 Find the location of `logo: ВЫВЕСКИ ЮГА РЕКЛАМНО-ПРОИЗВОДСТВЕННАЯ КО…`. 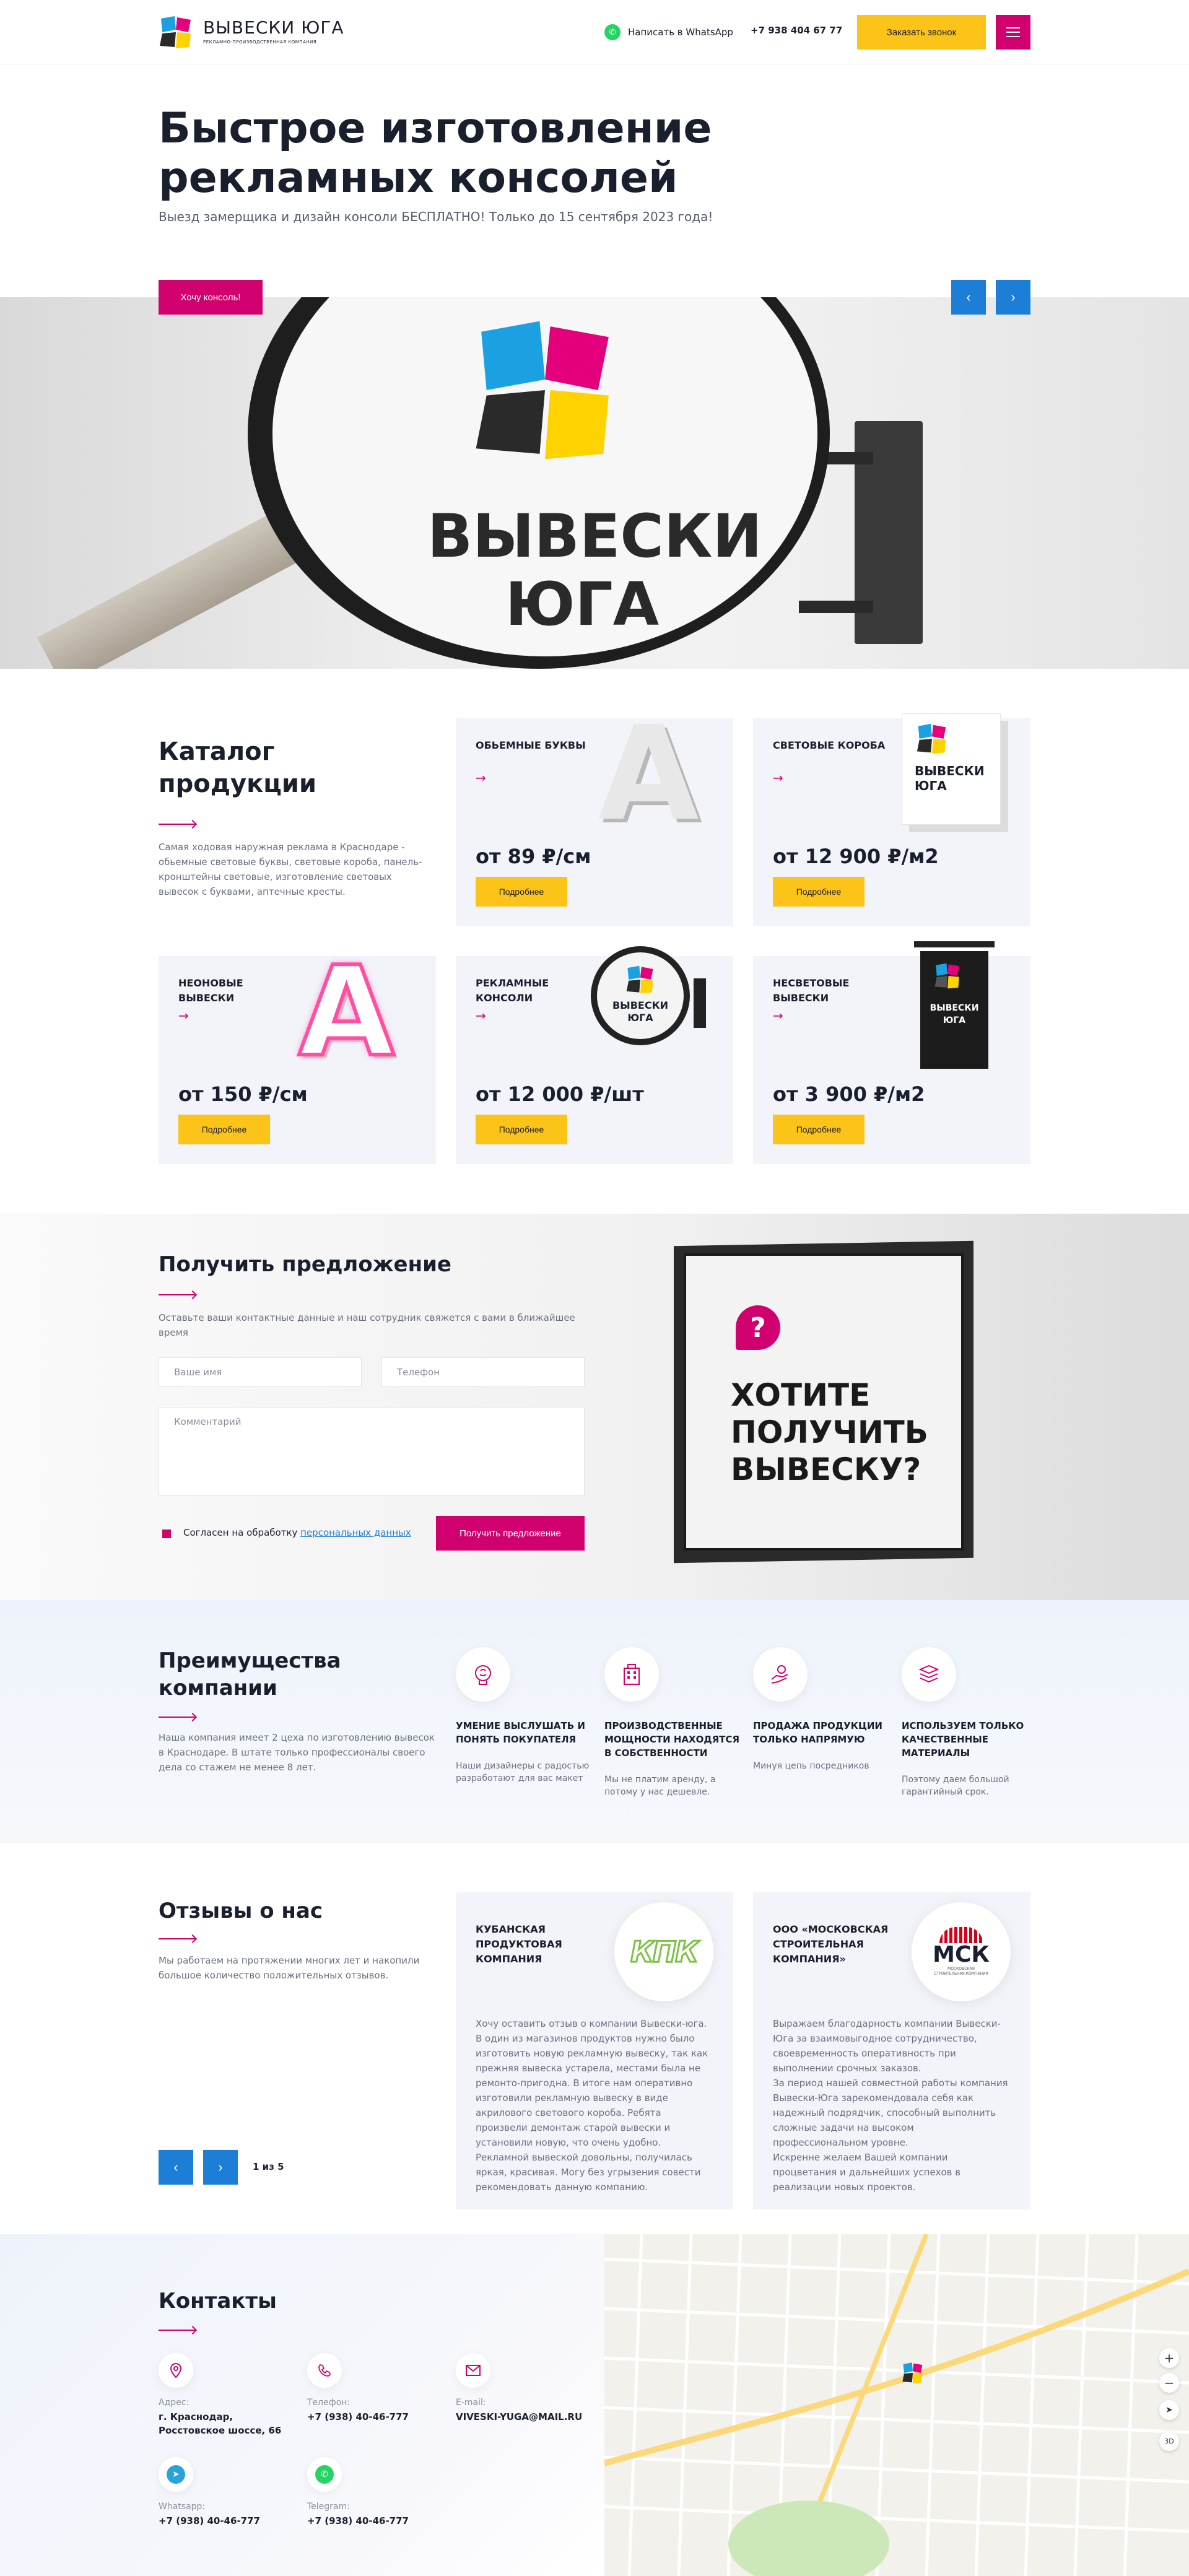

logo: ВЫВЕСКИ ЮГА РЕКЛАМНО-ПРОИЗВОДСТВЕННАЯ КО… is located at coordinates (258, 32).